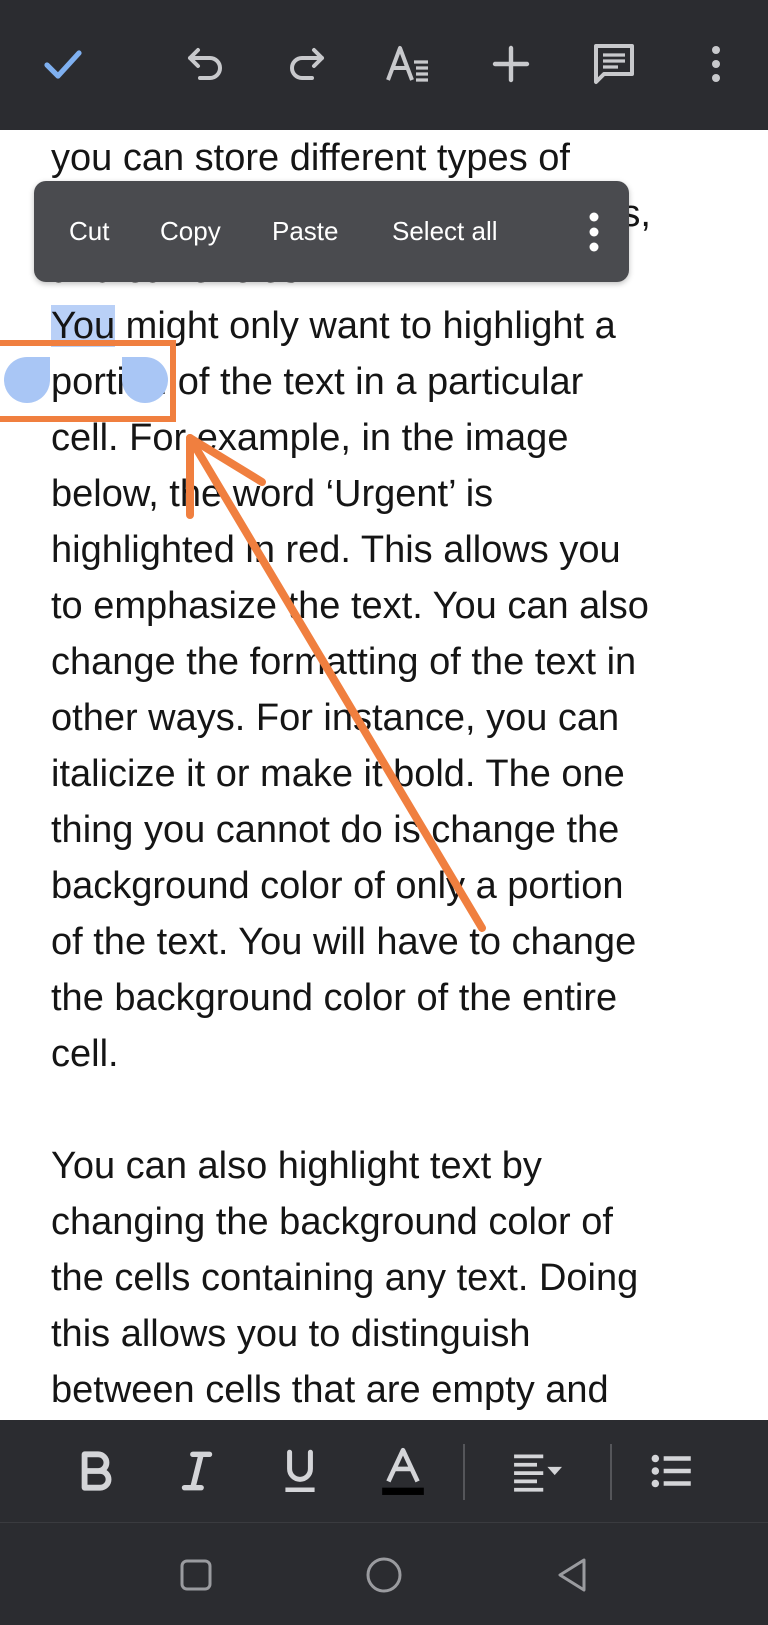 The width and height of the screenshot is (768, 1625). I want to click on doc-line-rest: might only want to highlight a, so click(365, 326).